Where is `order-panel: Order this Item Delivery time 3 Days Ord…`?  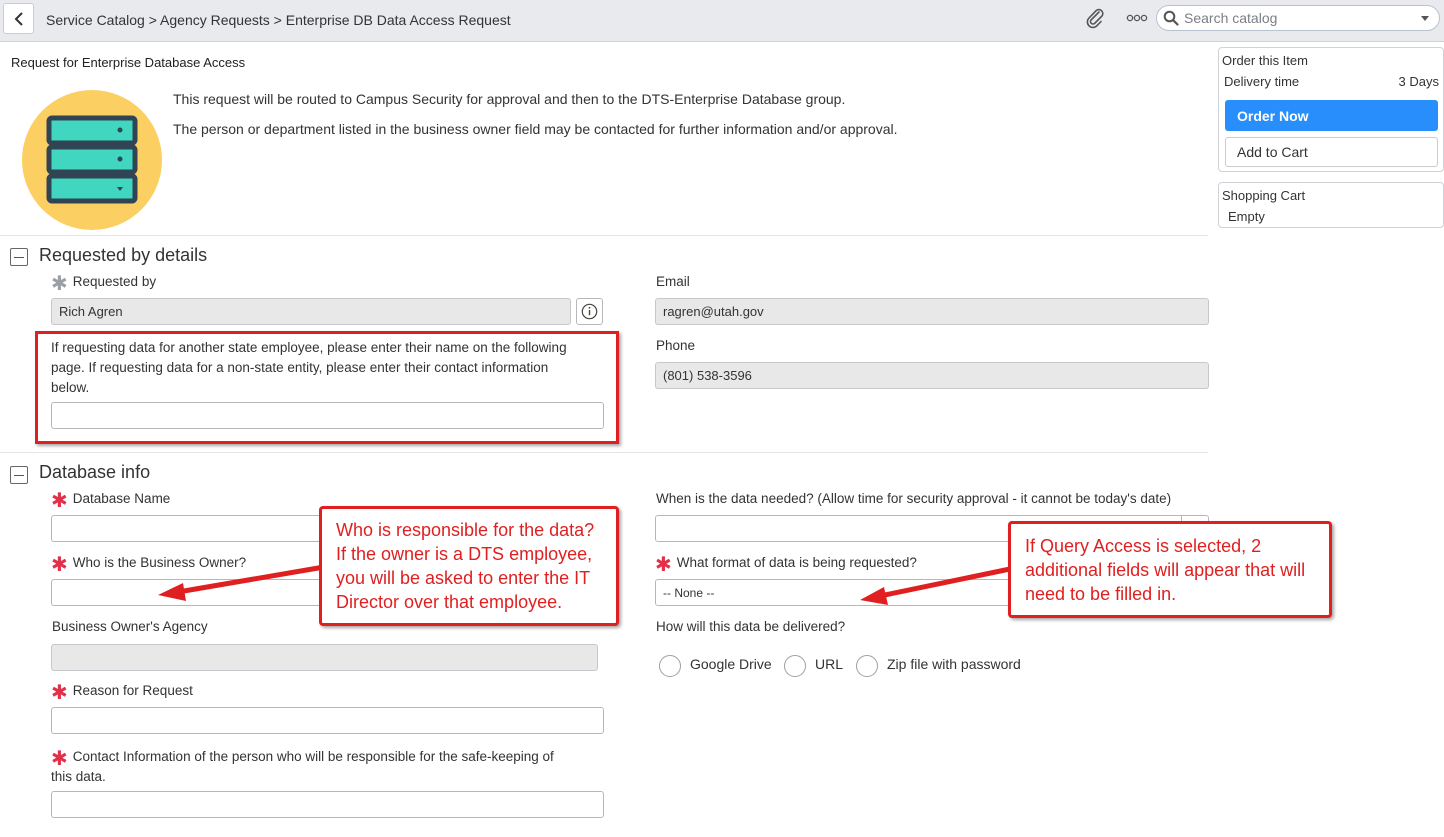 order-panel: Order this Item Delivery time 3 Days Ord… is located at coordinates (1331, 109).